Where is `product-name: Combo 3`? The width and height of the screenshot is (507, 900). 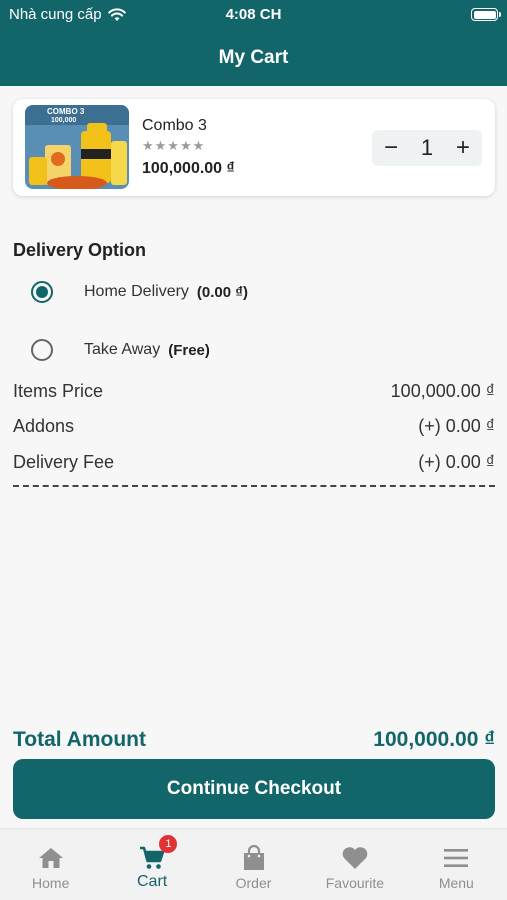 product-name: Combo 3 is located at coordinates (174, 125).